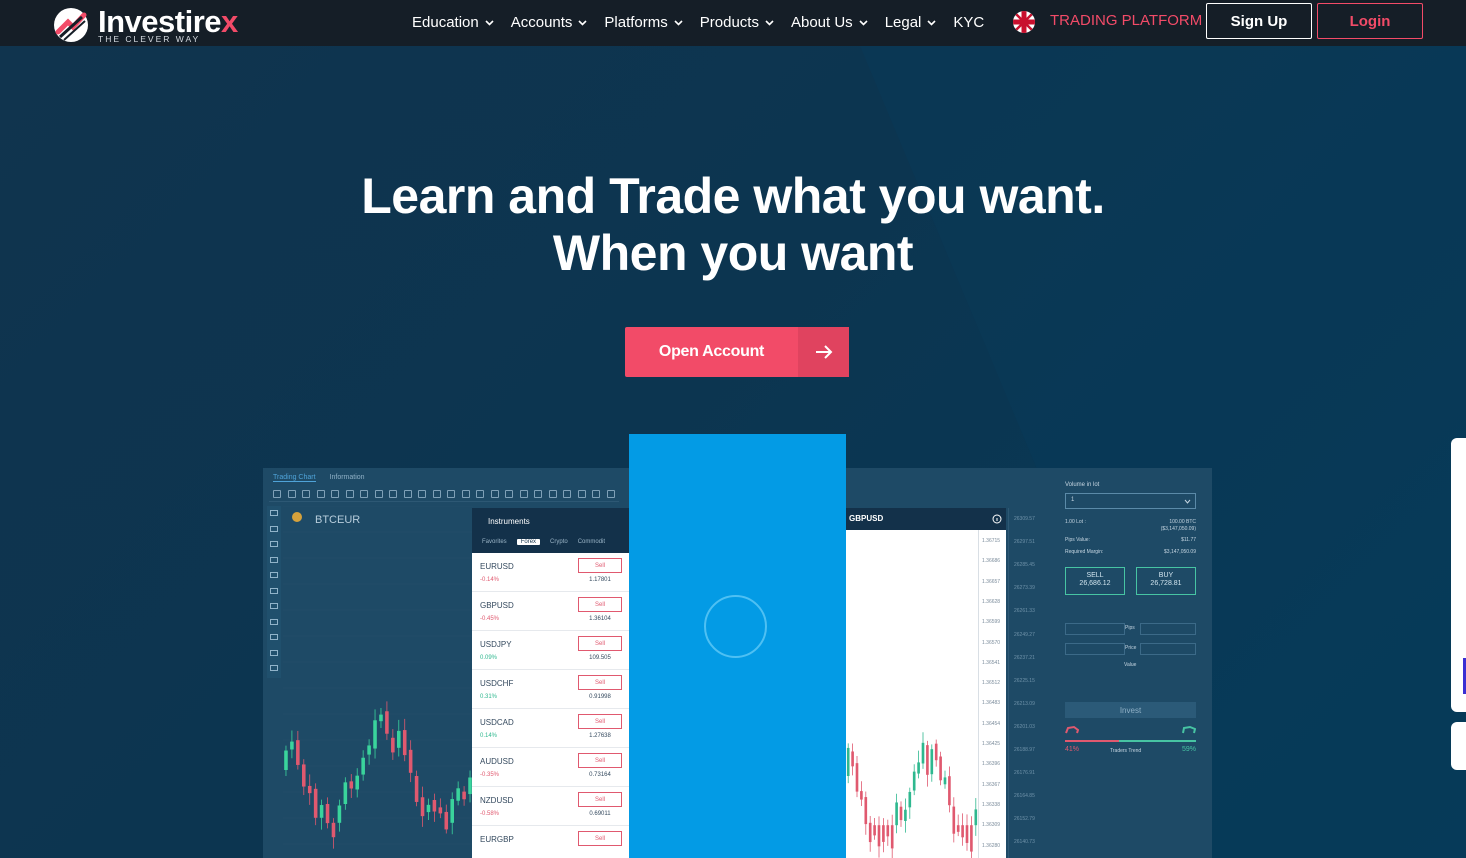  I want to click on trading-platform-link: TRADING PLATFORM, so click(1126, 20).